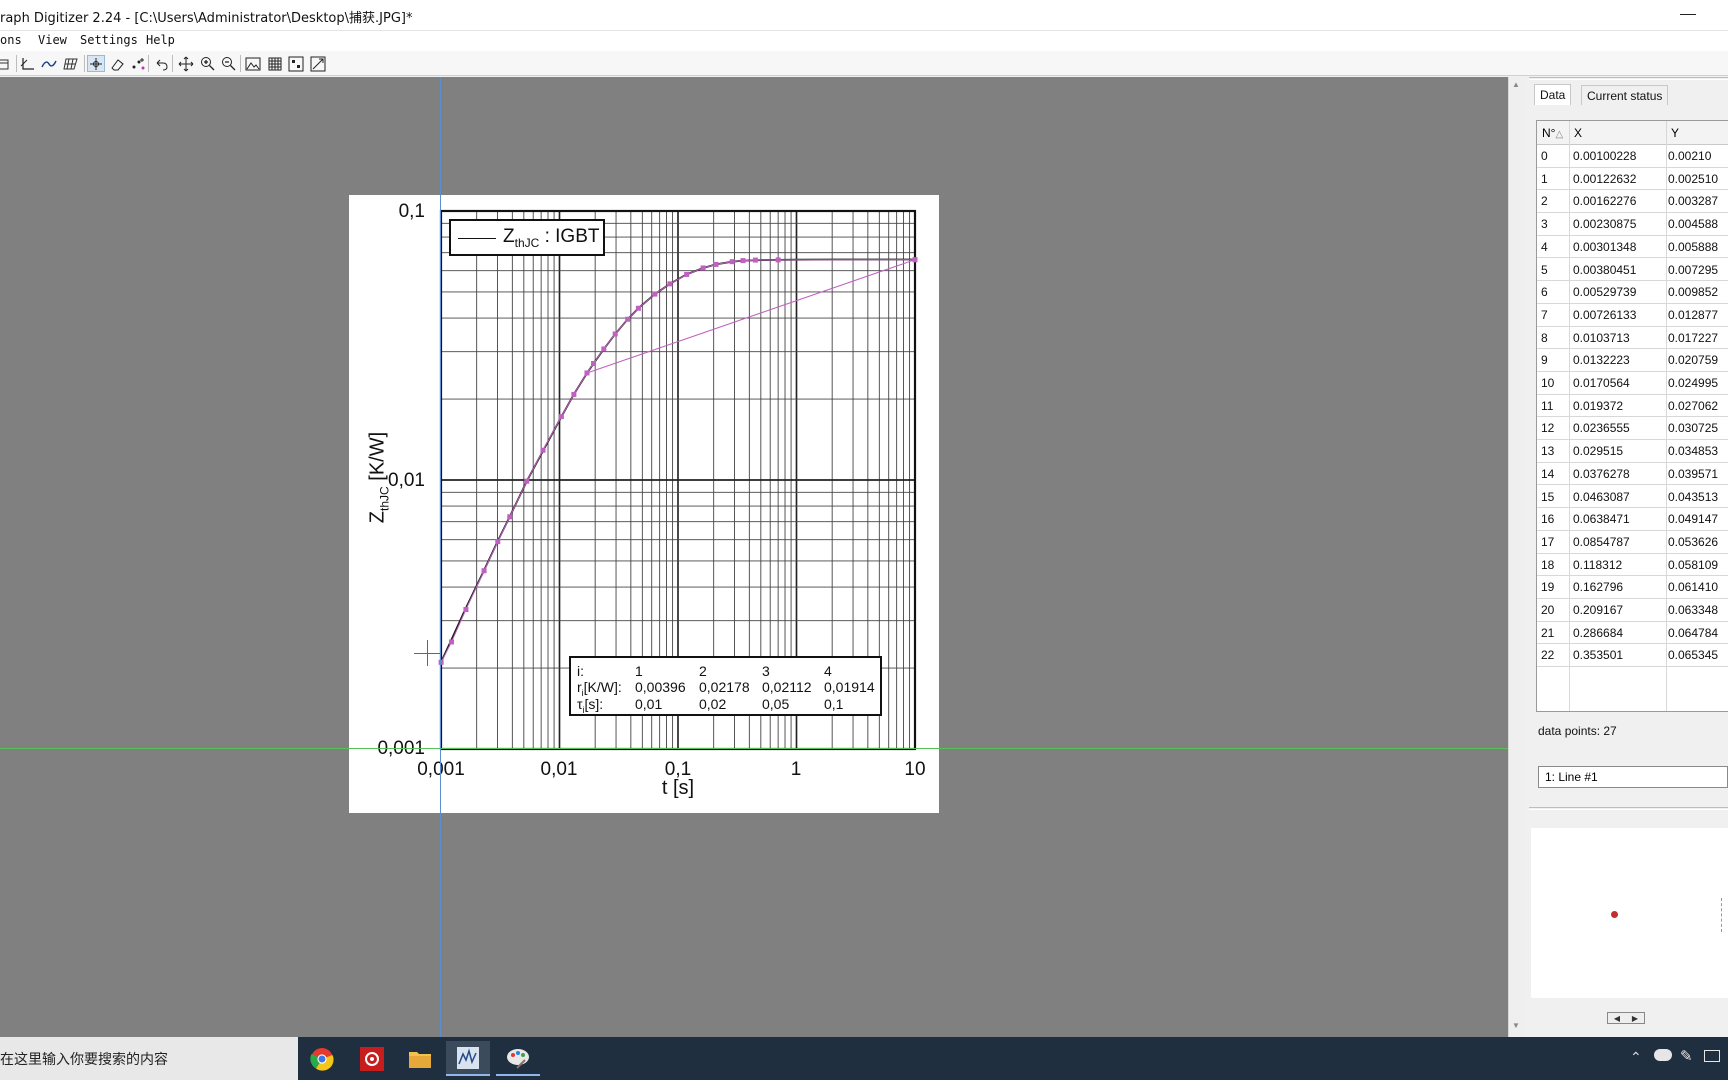 The height and width of the screenshot is (1080, 1728). I want to click on table-row: 5 0.00380451 0.007295, so click(1632, 270).